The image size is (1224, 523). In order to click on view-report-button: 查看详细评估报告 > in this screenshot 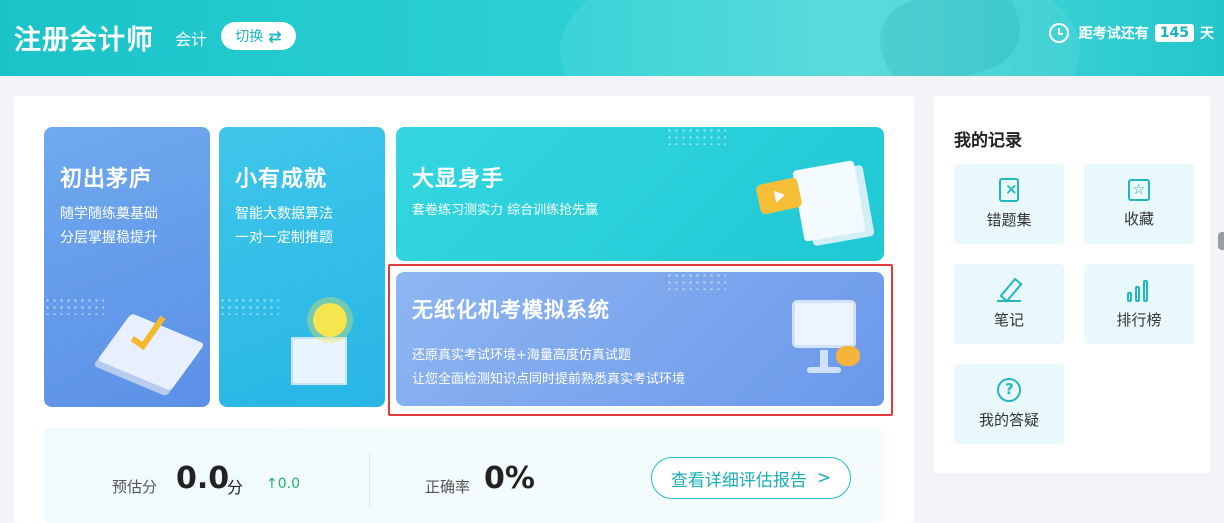, I will do `click(751, 478)`.